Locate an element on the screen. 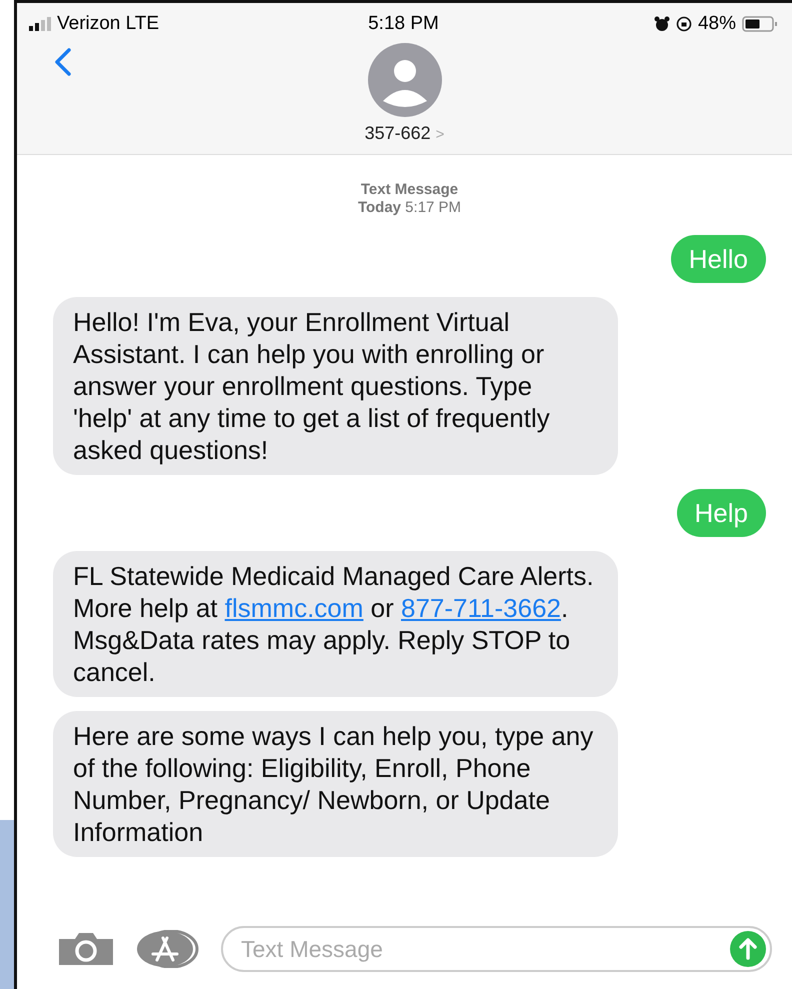 This screenshot has width=792, height=989. avatar-icon is located at coordinates (405, 80).